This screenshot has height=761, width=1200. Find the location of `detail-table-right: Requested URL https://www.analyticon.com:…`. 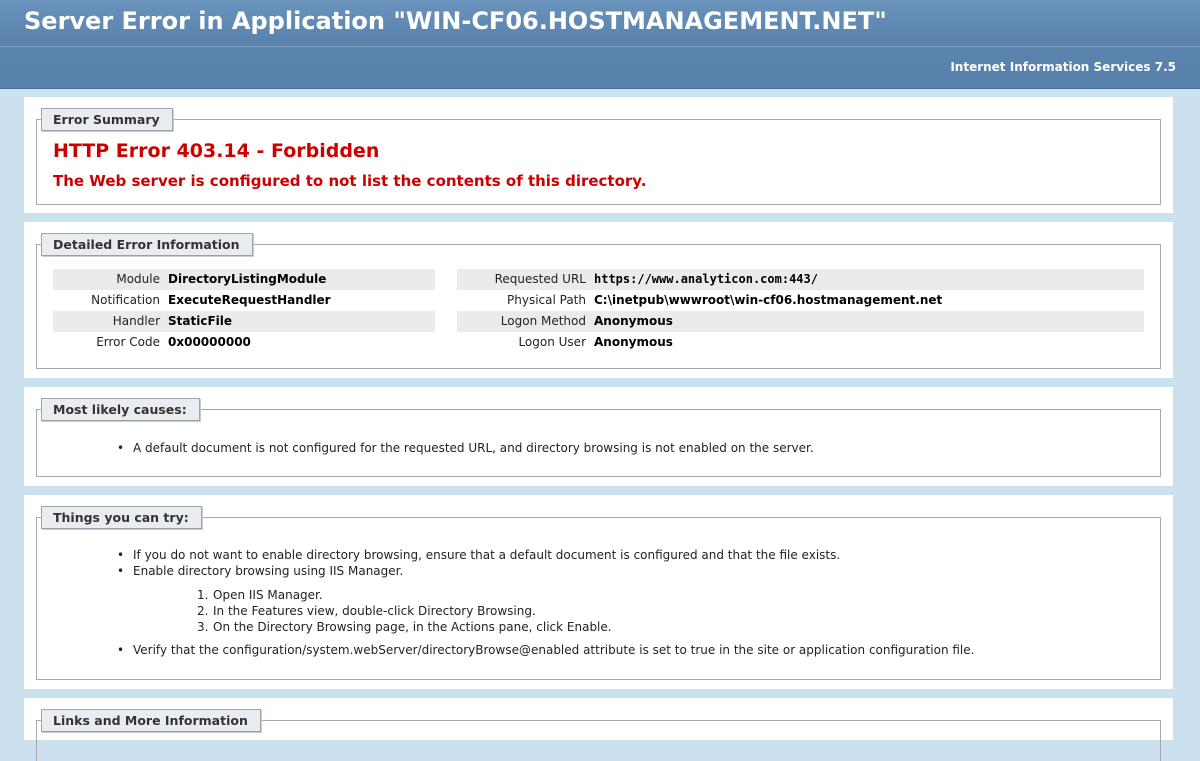

detail-table-right: Requested URL https://www.analyticon.com:… is located at coordinates (800, 311).